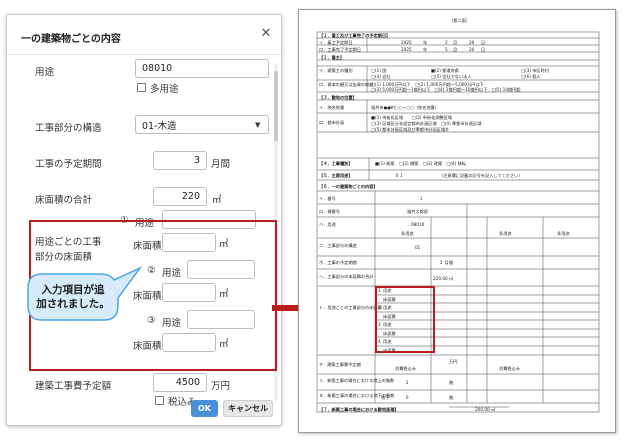  I want to click on doc-s7-value: 200.00 ㎡, so click(485, 409).